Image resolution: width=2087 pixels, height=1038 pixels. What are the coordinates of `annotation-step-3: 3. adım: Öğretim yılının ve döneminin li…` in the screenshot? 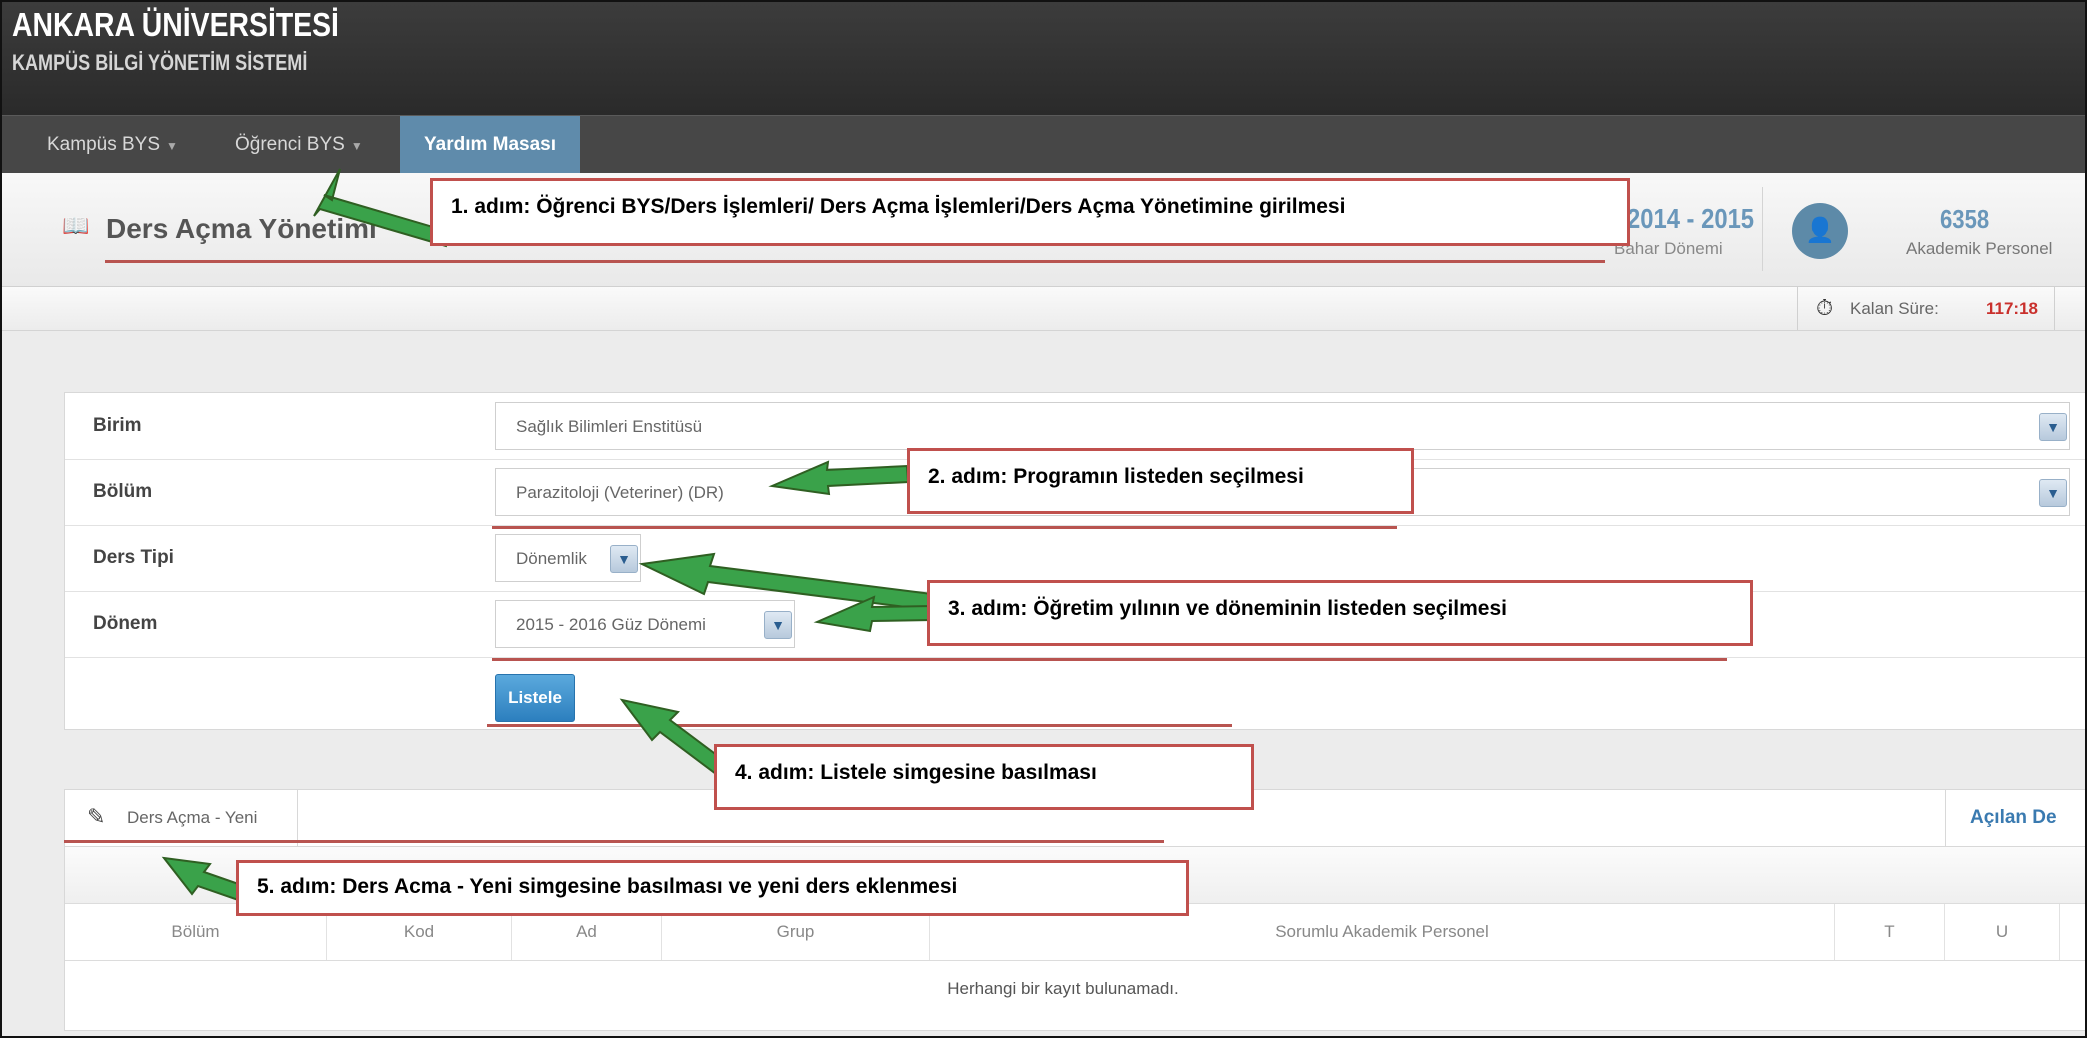 It's located at (1340, 613).